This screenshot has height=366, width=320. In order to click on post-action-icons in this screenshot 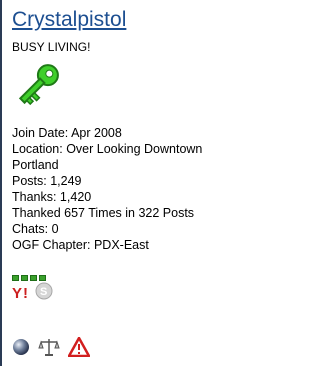, I will do `click(51, 349)`.